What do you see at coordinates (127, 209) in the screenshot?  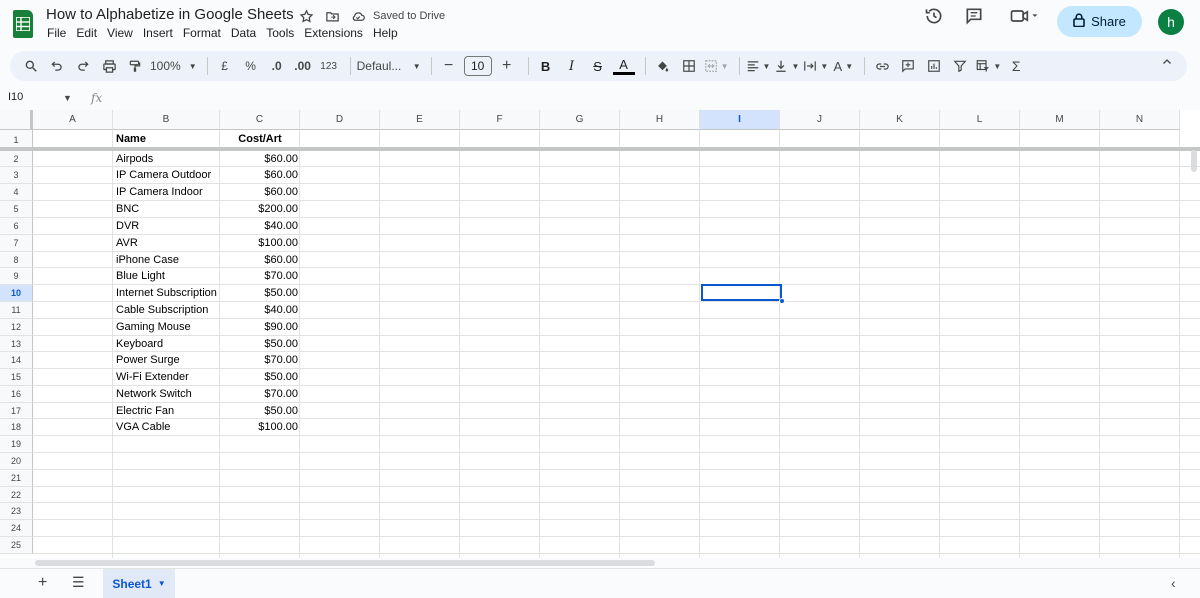 I see `cell-b5: BNC` at bounding box center [127, 209].